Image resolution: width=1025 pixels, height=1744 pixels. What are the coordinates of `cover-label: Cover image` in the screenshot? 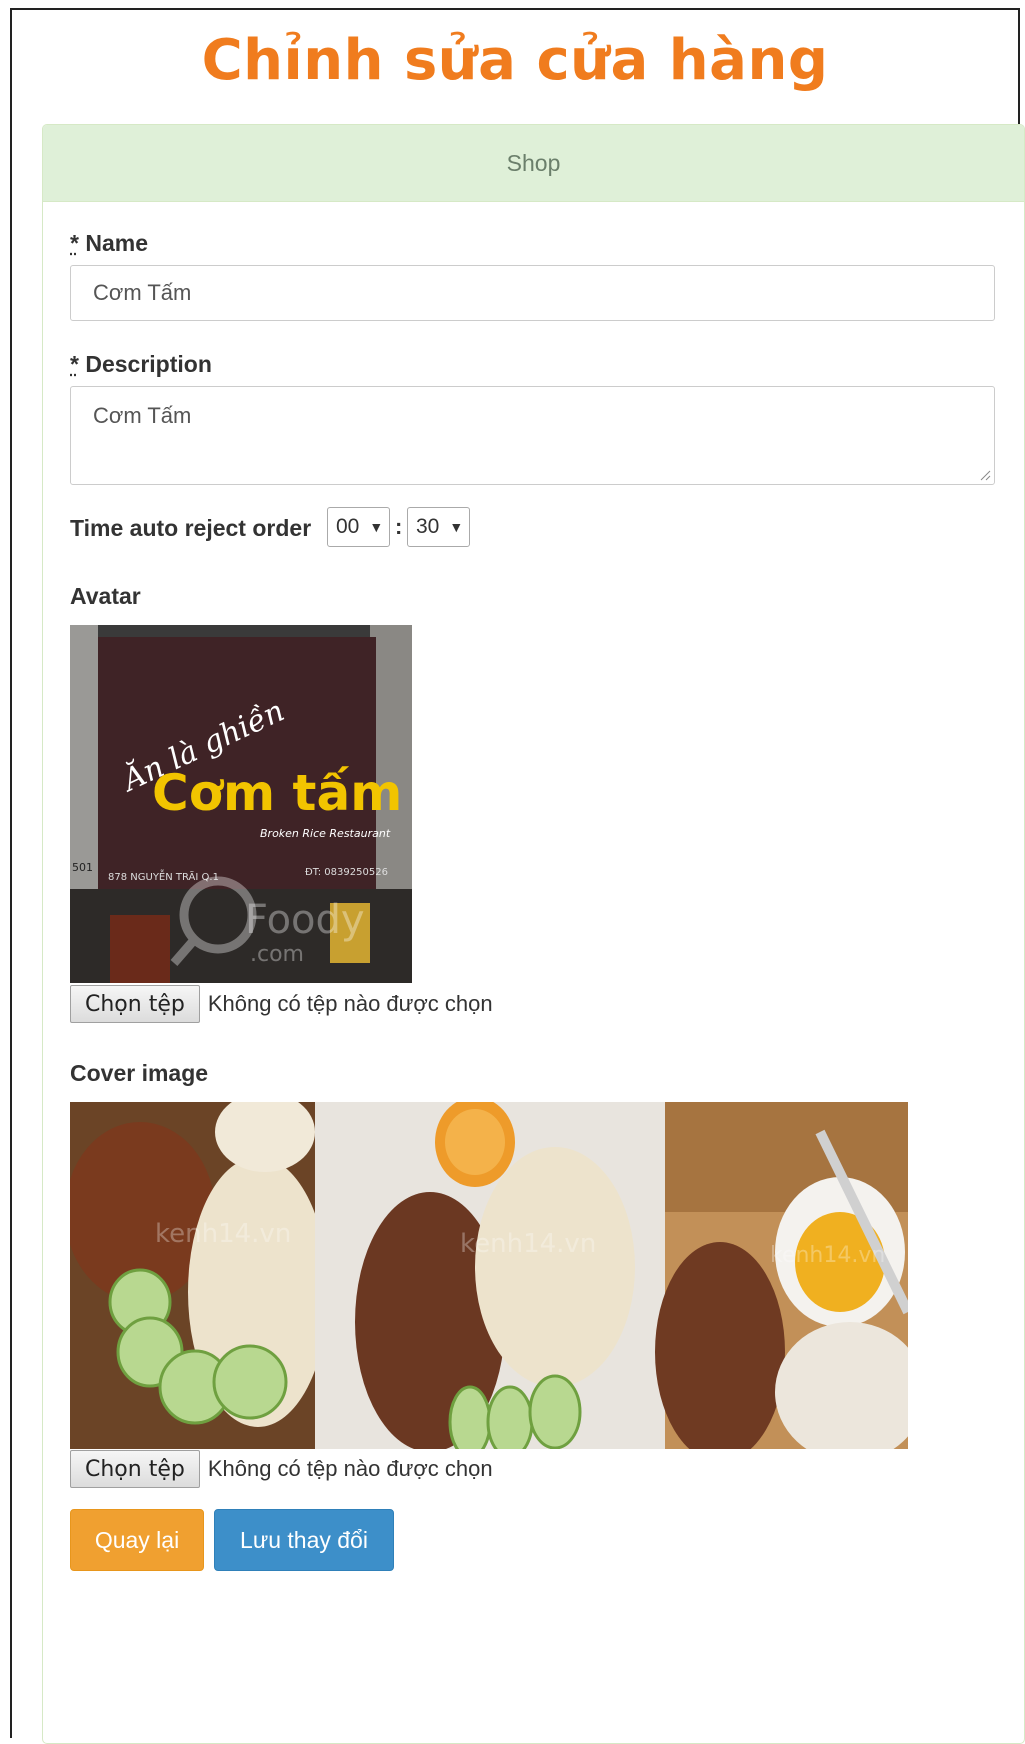 It's located at (139, 1073).